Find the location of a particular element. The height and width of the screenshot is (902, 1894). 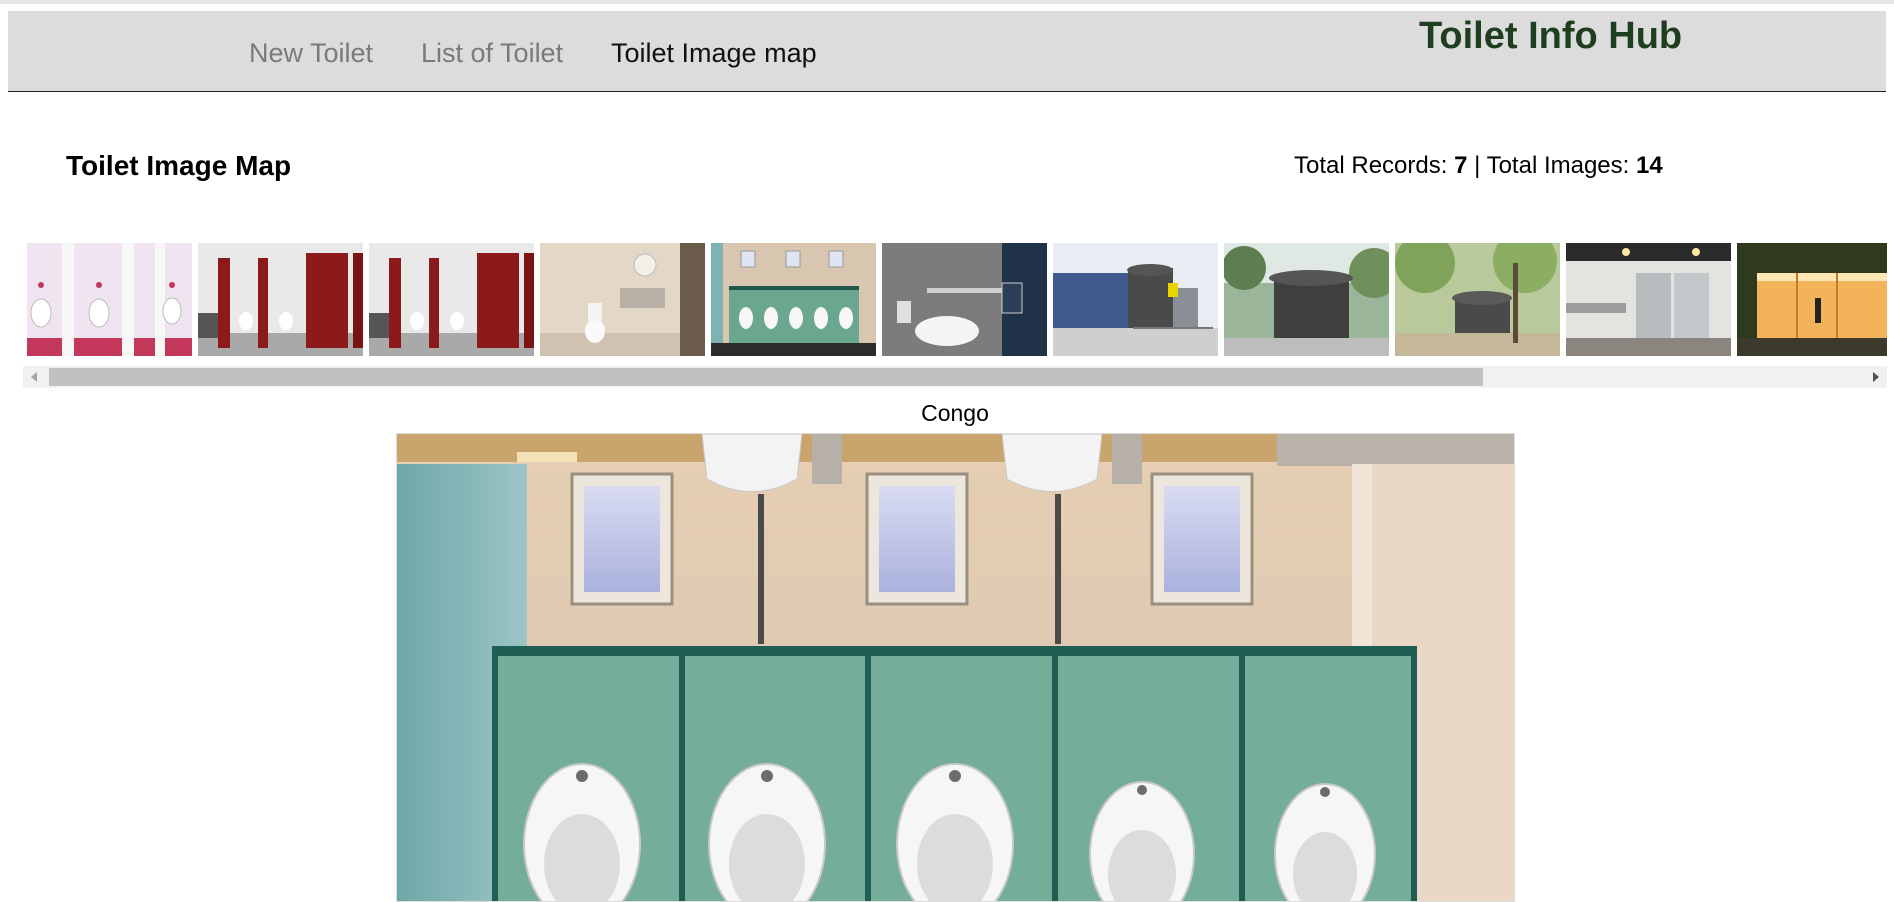

images-count: 14 is located at coordinates (1649, 165).